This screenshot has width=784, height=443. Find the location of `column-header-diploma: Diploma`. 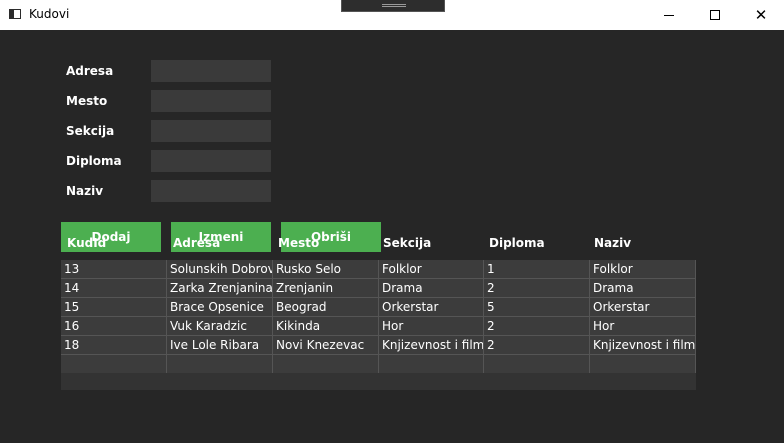

column-header-diploma: Diploma is located at coordinates (517, 243).